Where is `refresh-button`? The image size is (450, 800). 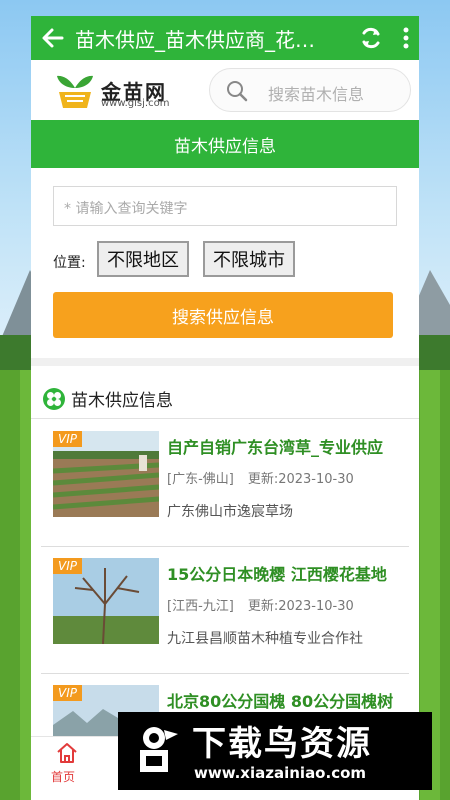 refresh-button is located at coordinates (371, 38).